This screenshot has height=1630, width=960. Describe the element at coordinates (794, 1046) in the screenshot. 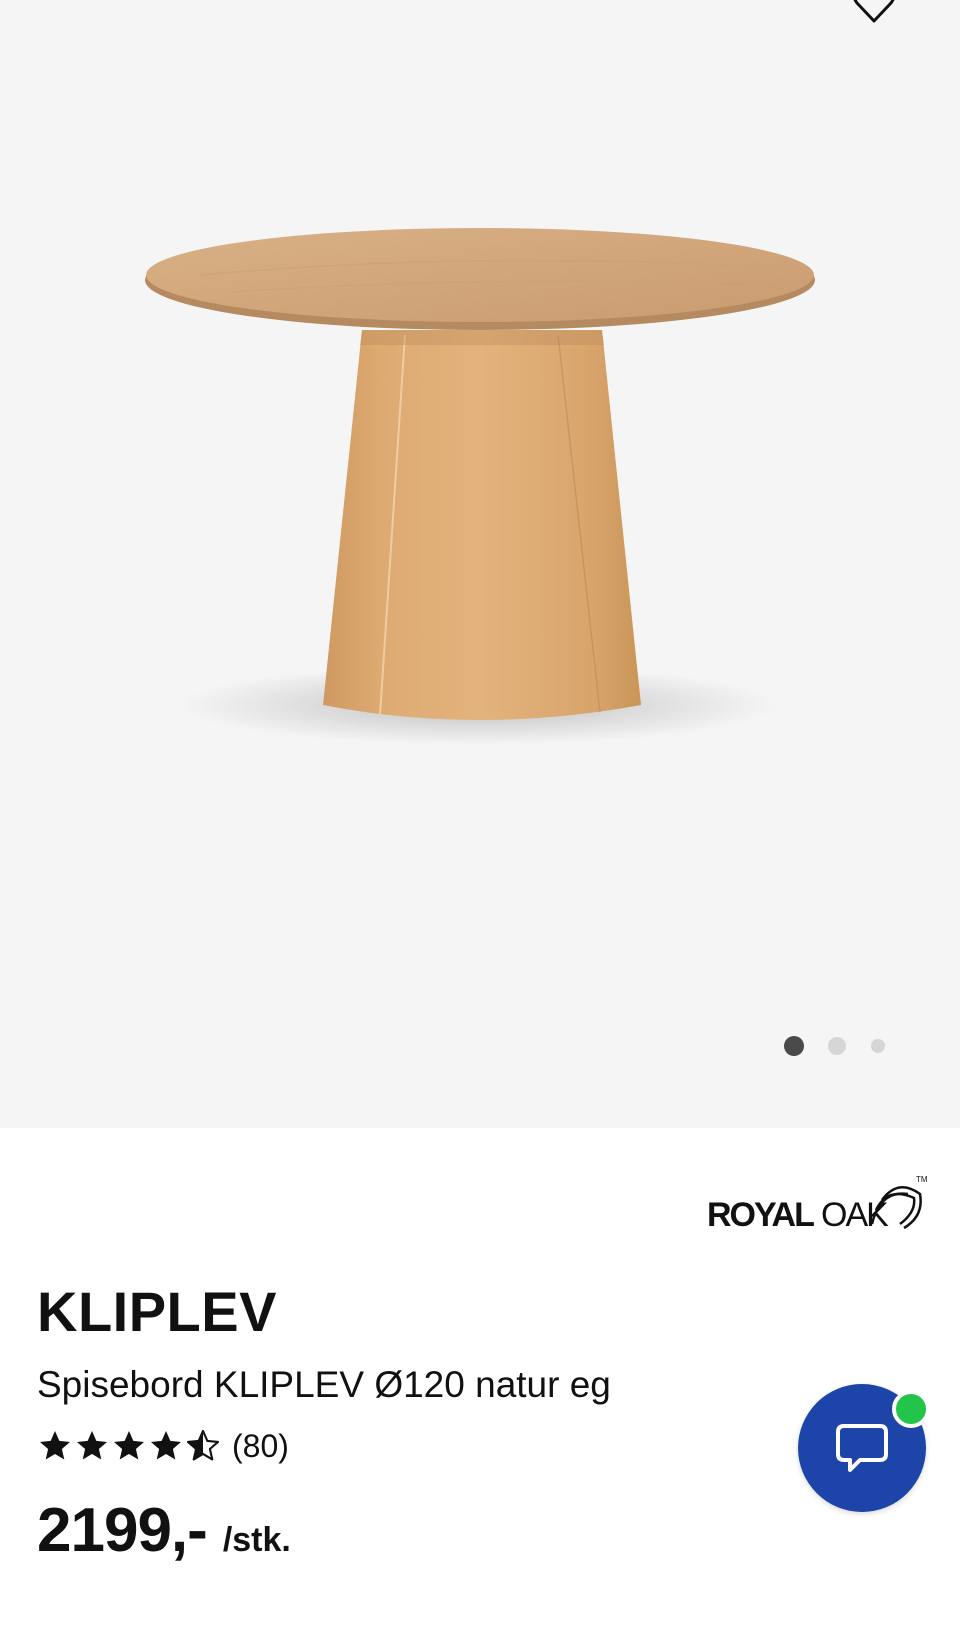

I see `gallery-dot-active` at that location.